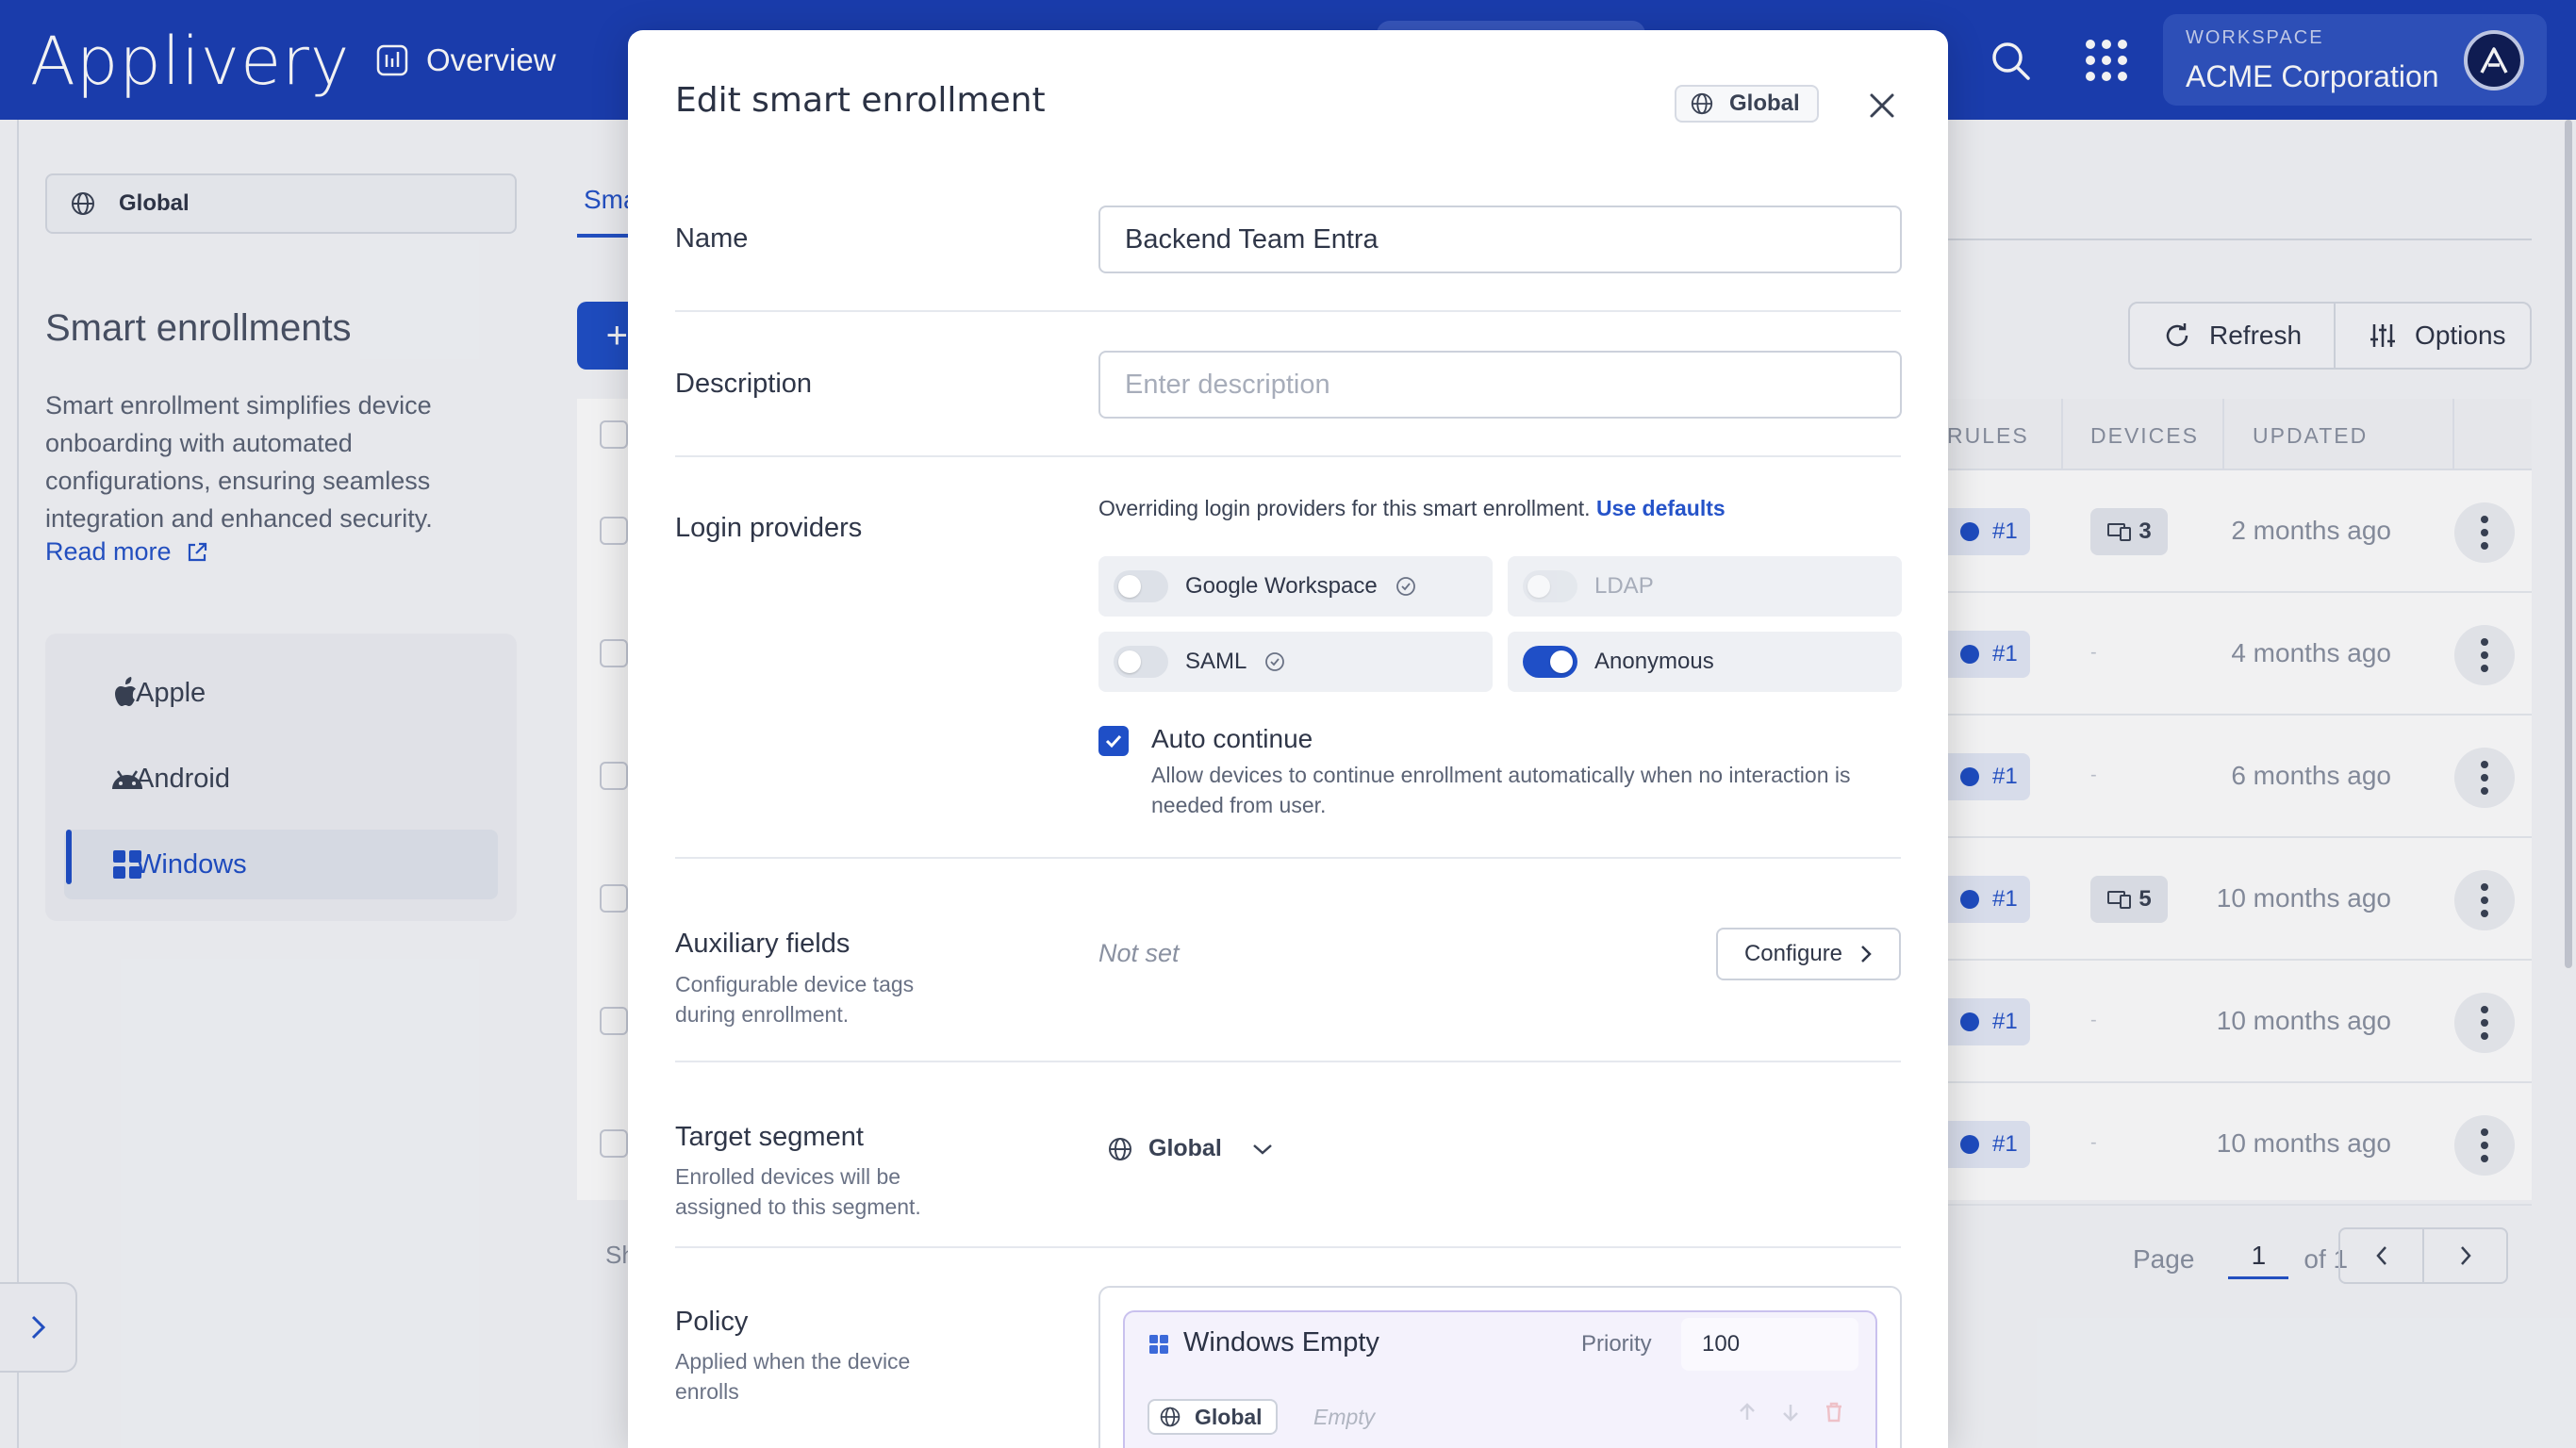 The width and height of the screenshot is (2576, 1448). Describe the element at coordinates (1185, 1148) in the screenshot. I see `target-segment-value: Global` at that location.